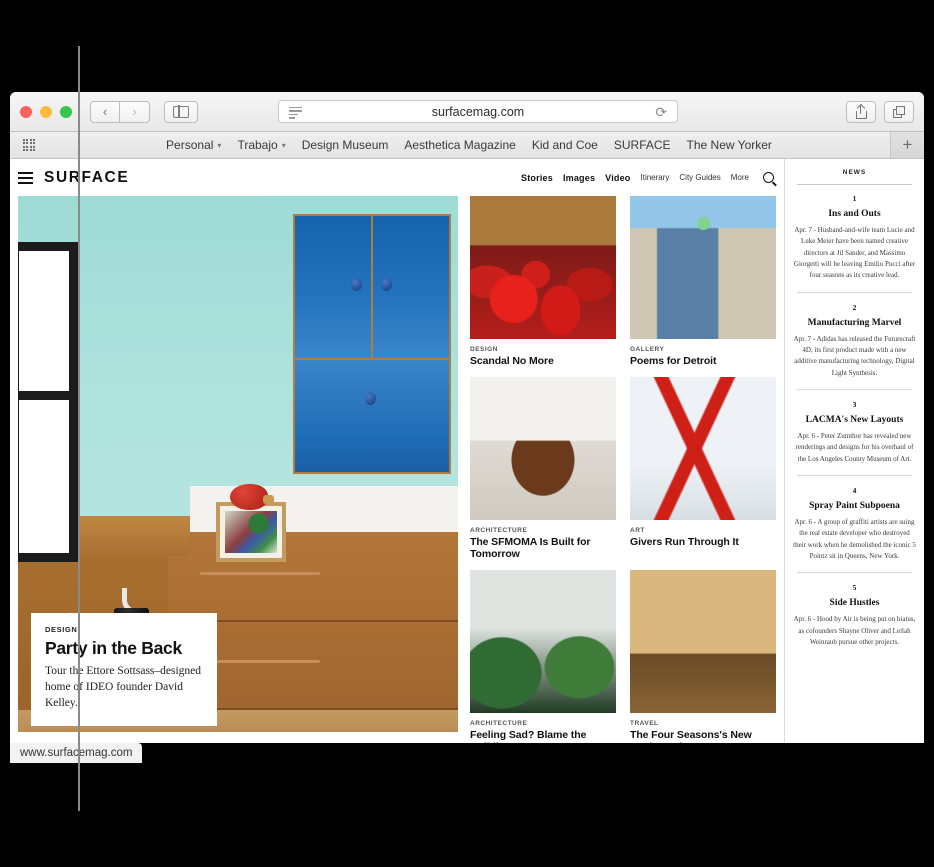 This screenshot has height=867, width=934. I want to click on nav-item-more: More, so click(740, 177).